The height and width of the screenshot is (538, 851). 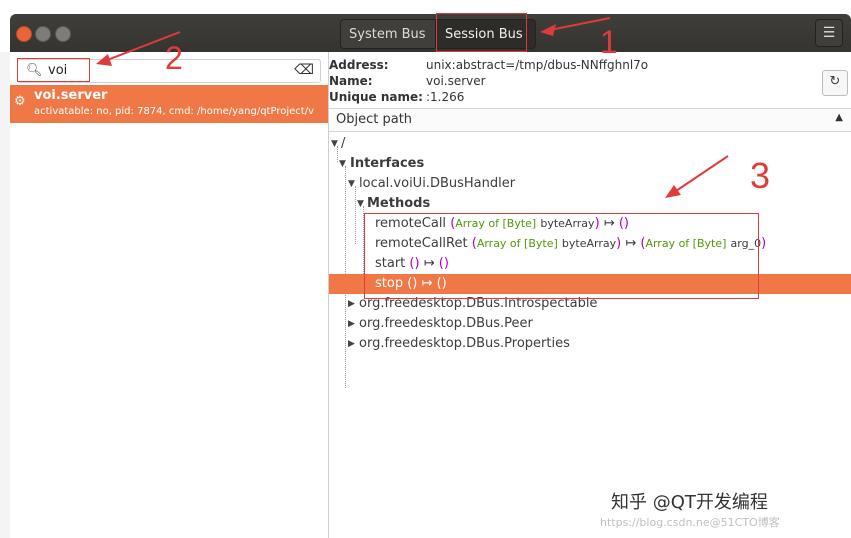 What do you see at coordinates (609, 42) in the screenshot?
I see `annotation-number-1: 1` at bounding box center [609, 42].